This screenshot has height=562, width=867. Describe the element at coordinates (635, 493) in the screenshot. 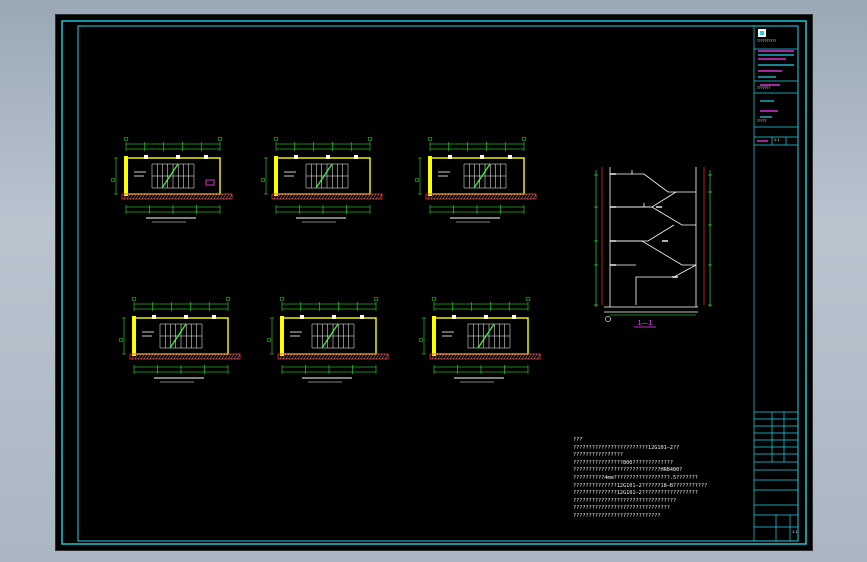

I see `note-line: ??????????????12G101—2??????????????????` at that location.